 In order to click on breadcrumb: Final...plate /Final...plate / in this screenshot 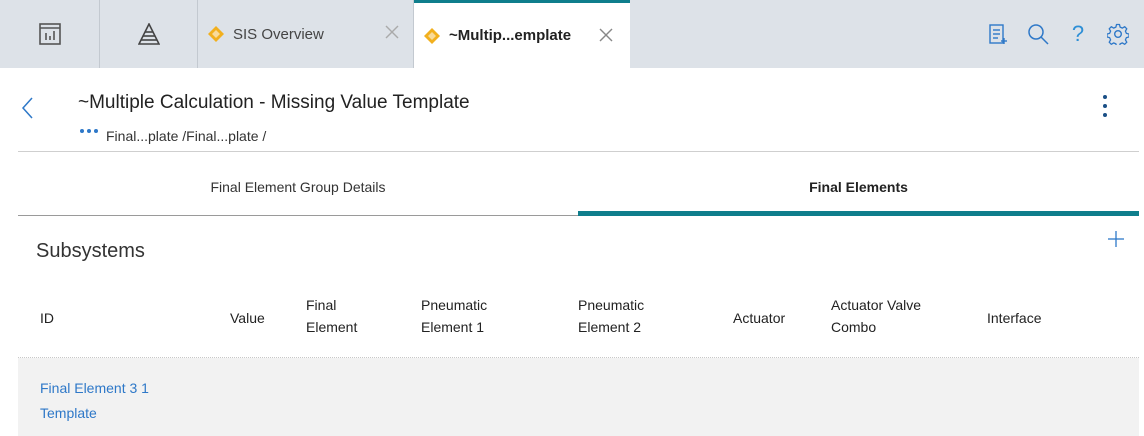, I will do `click(186, 136)`.